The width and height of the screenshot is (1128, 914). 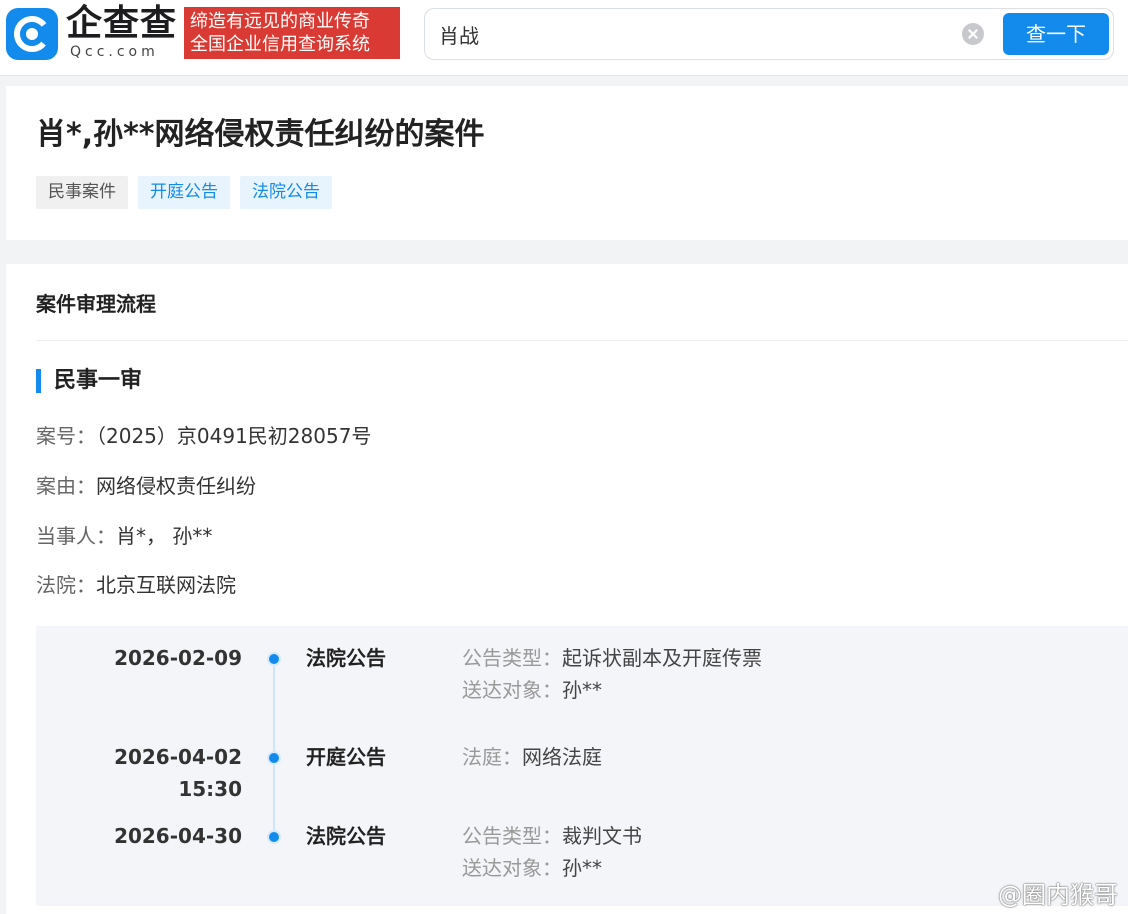 What do you see at coordinates (582, 340) in the screenshot?
I see `divider` at bounding box center [582, 340].